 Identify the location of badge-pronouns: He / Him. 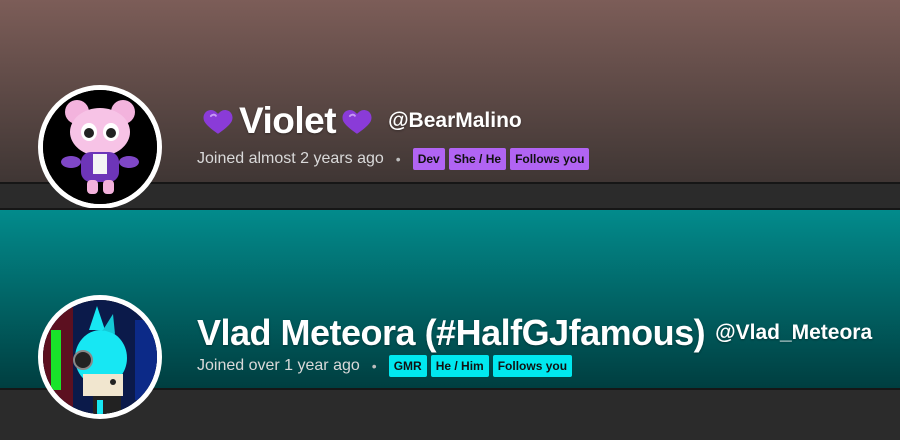
(459, 366).